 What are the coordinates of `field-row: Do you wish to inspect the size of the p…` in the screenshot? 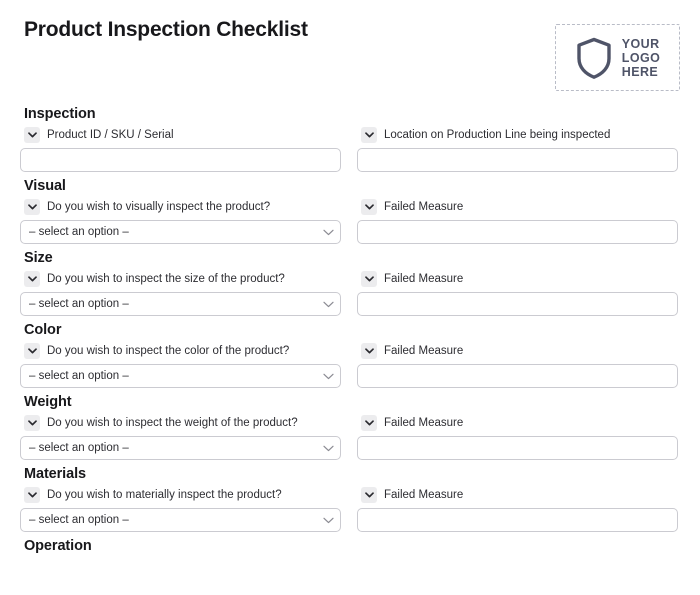 It's located at (350, 293).